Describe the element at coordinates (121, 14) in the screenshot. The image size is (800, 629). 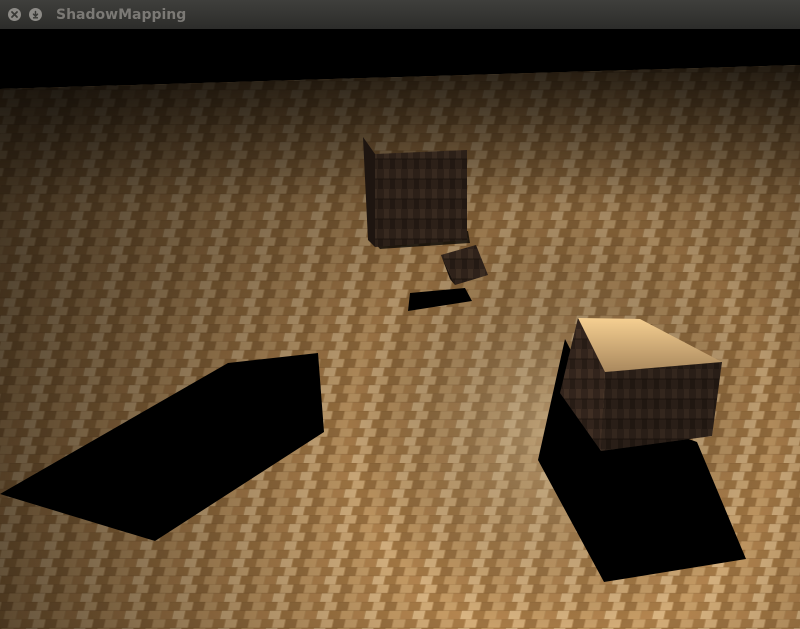
I see `window-title: ShadowMapping` at that location.